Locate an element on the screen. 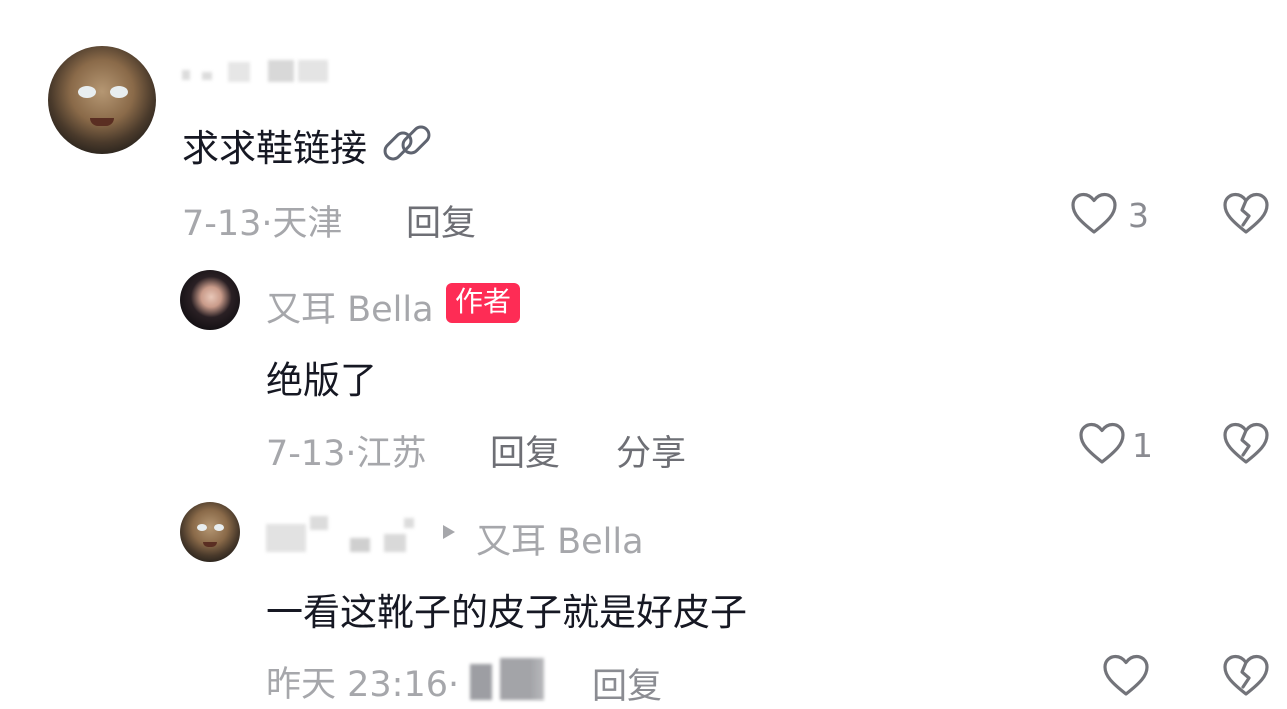 The height and width of the screenshot is (709, 1287). comment-date-location: 7-13·天津 is located at coordinates (262, 224).